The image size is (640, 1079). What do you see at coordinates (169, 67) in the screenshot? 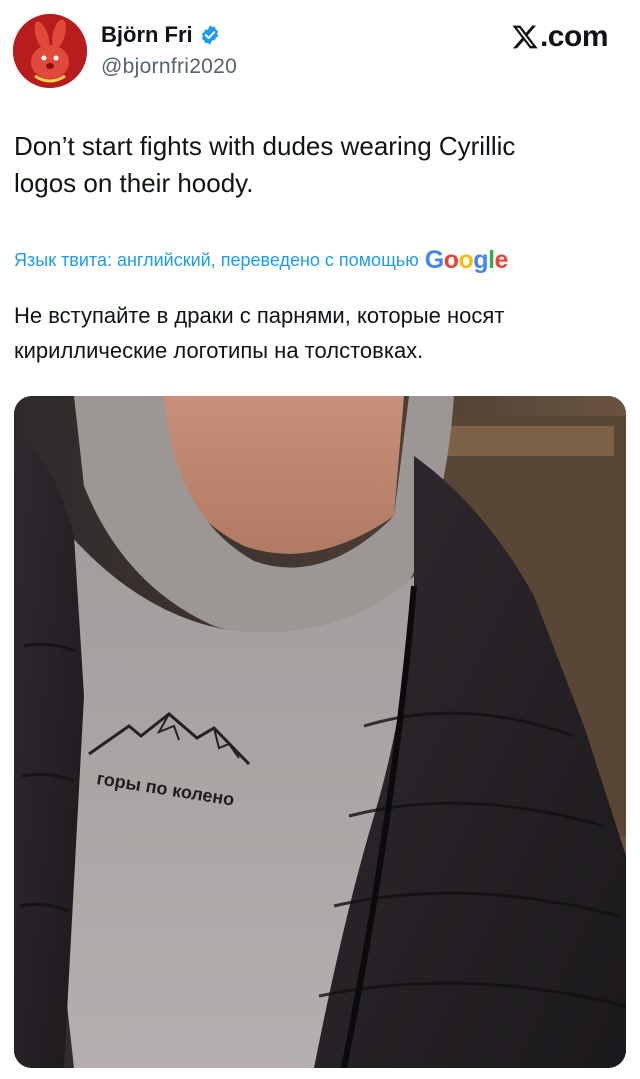
I see `author-handle: @bjornfri2020` at bounding box center [169, 67].